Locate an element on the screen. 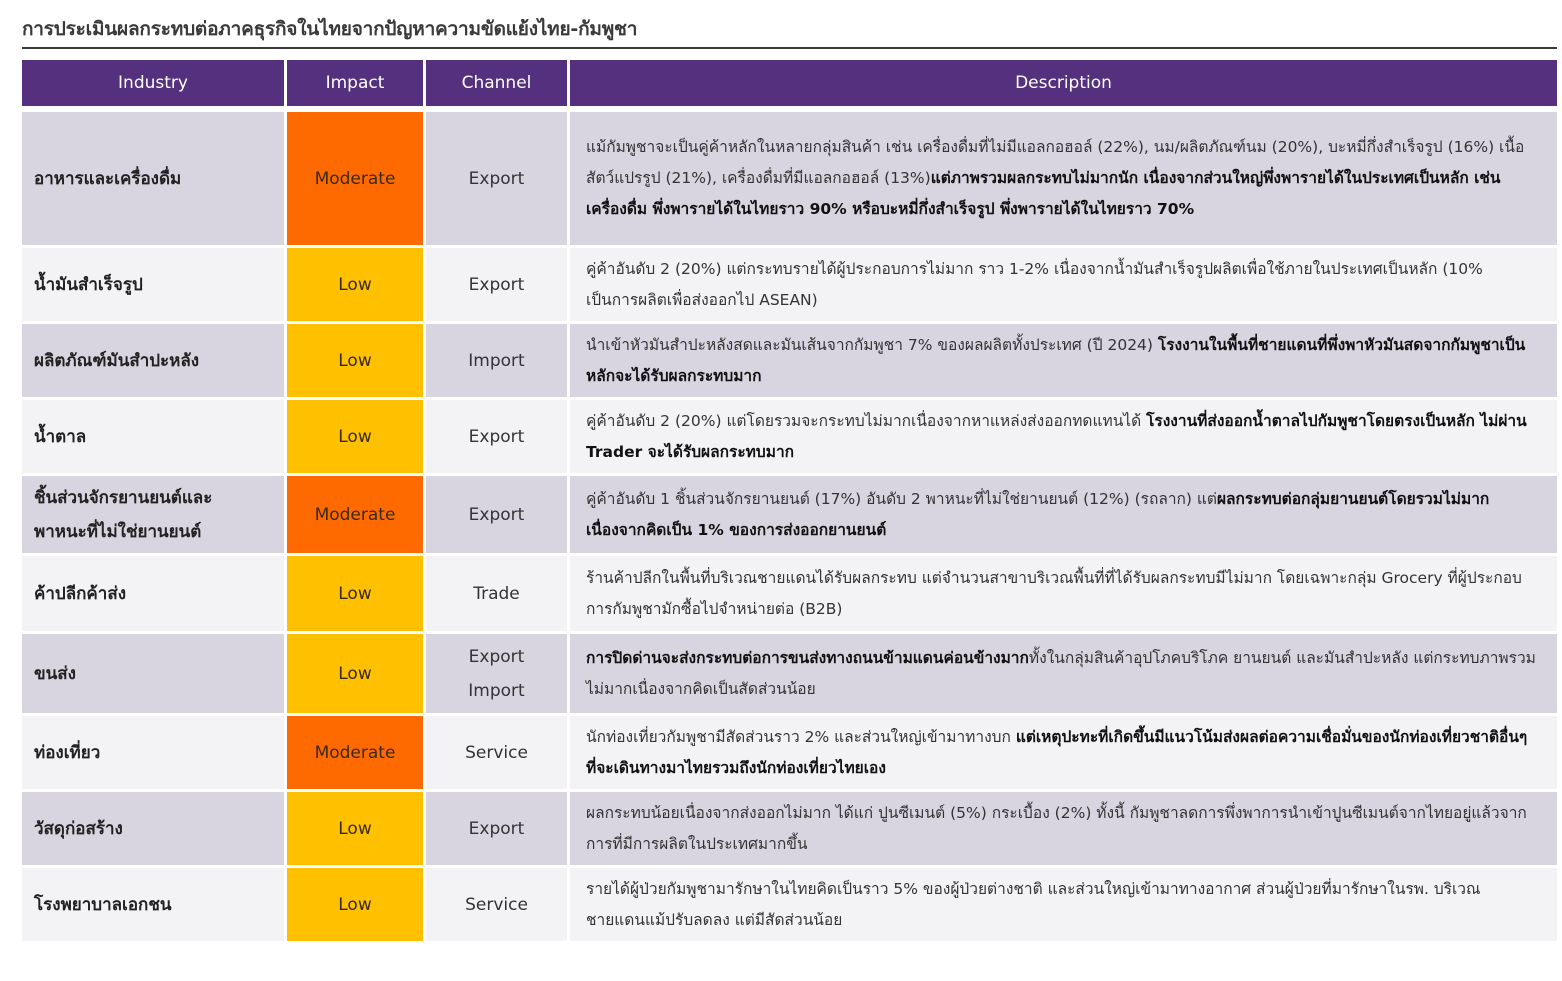  header-impact: Impact is located at coordinates (356, 86).